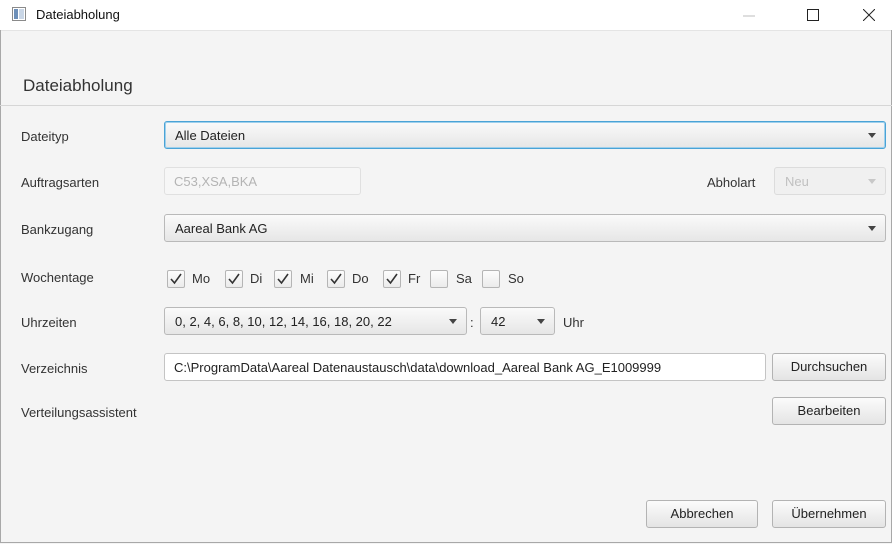  Describe the element at coordinates (491, 279) in the screenshot. I see `checkbox-so` at that location.